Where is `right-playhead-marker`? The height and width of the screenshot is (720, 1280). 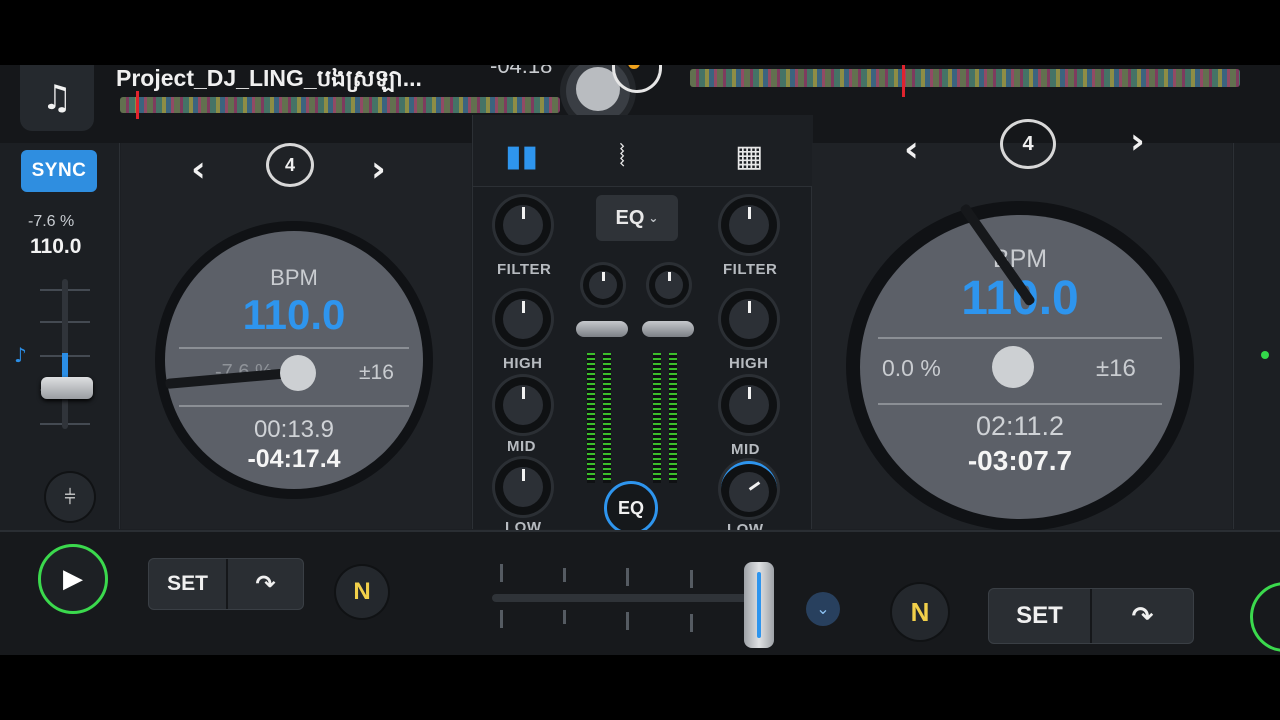
right-playhead-marker is located at coordinates (903, 81).